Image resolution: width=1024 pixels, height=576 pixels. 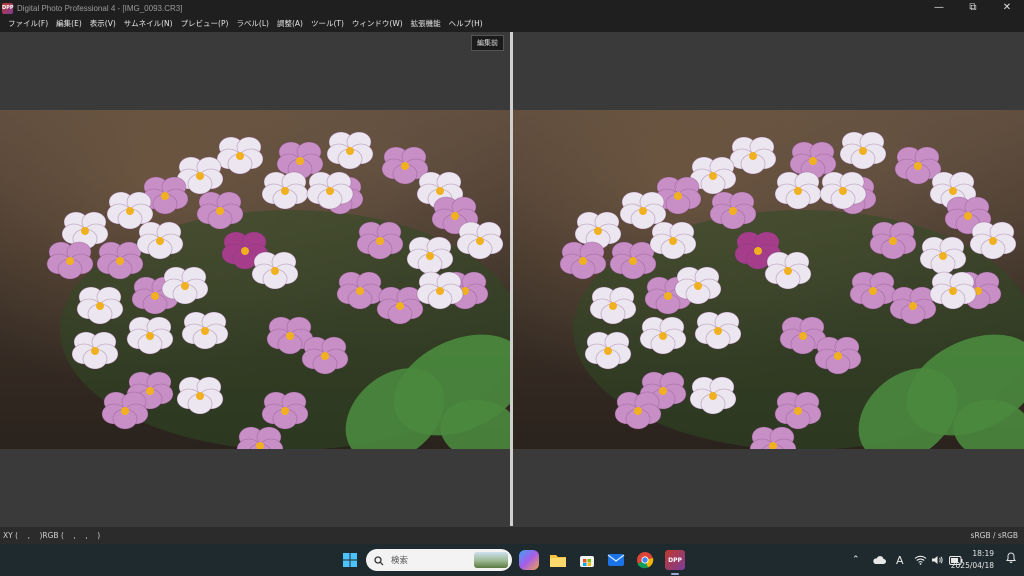 What do you see at coordinates (205, 24) in the screenshot?
I see `menu-preview: プレビュー(P)` at bounding box center [205, 24].